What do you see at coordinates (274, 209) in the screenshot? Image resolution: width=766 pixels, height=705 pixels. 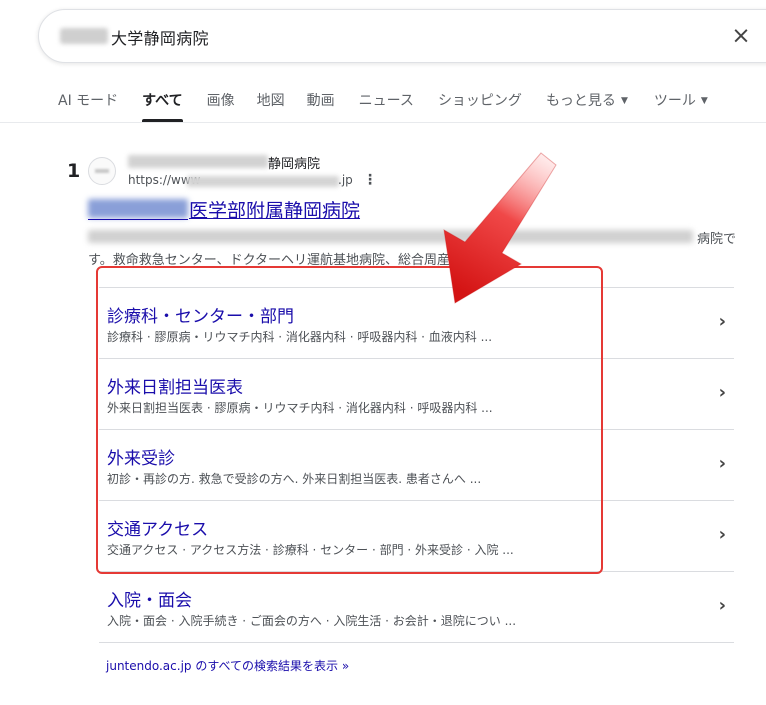 I see `result-title-link: 医学部附属静岡病院` at bounding box center [274, 209].